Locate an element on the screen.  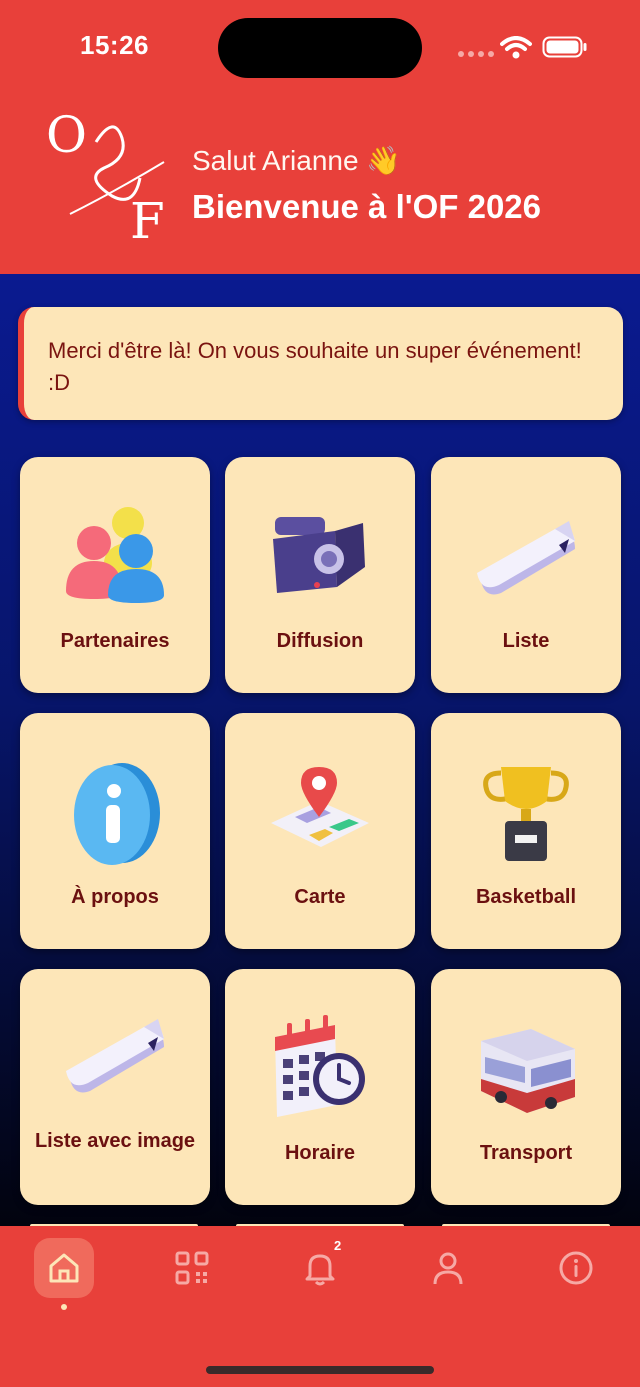
tile-label: Partenaires is located at coordinates (115, 641).